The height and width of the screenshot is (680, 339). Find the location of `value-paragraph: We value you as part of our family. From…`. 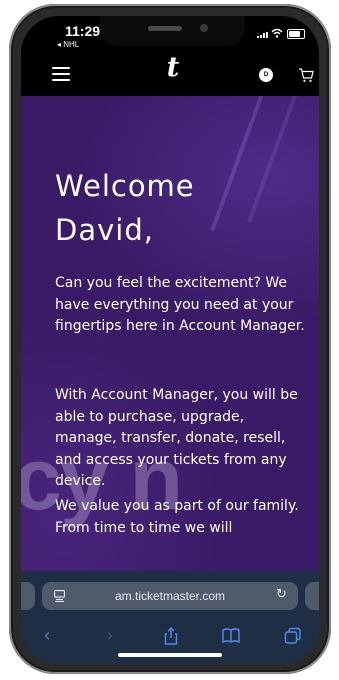

value-paragraph: We value you as part of our family. From… is located at coordinates (177, 517).